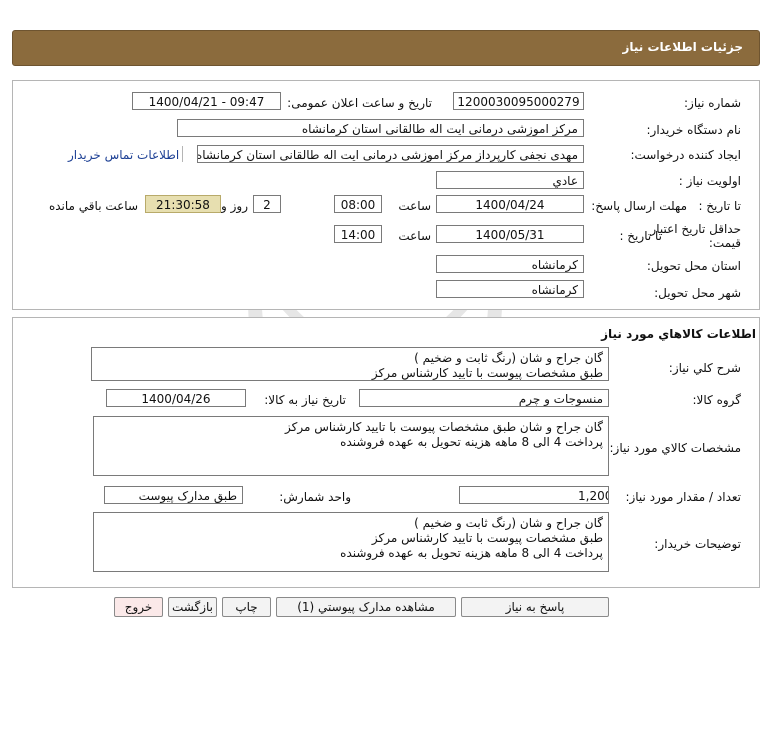 This screenshot has height=745, width=770. Describe the element at coordinates (510, 180) in the screenshot. I see `priority-field: عادي` at that location.